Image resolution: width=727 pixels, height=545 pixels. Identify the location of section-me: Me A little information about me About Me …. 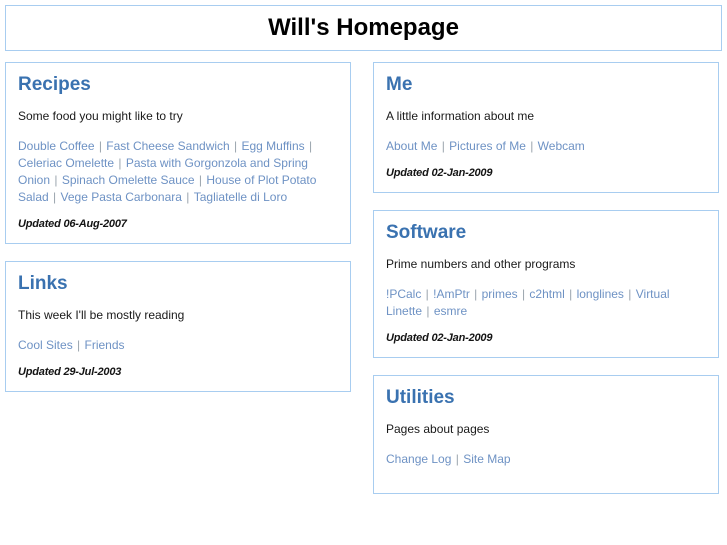
(546, 127).